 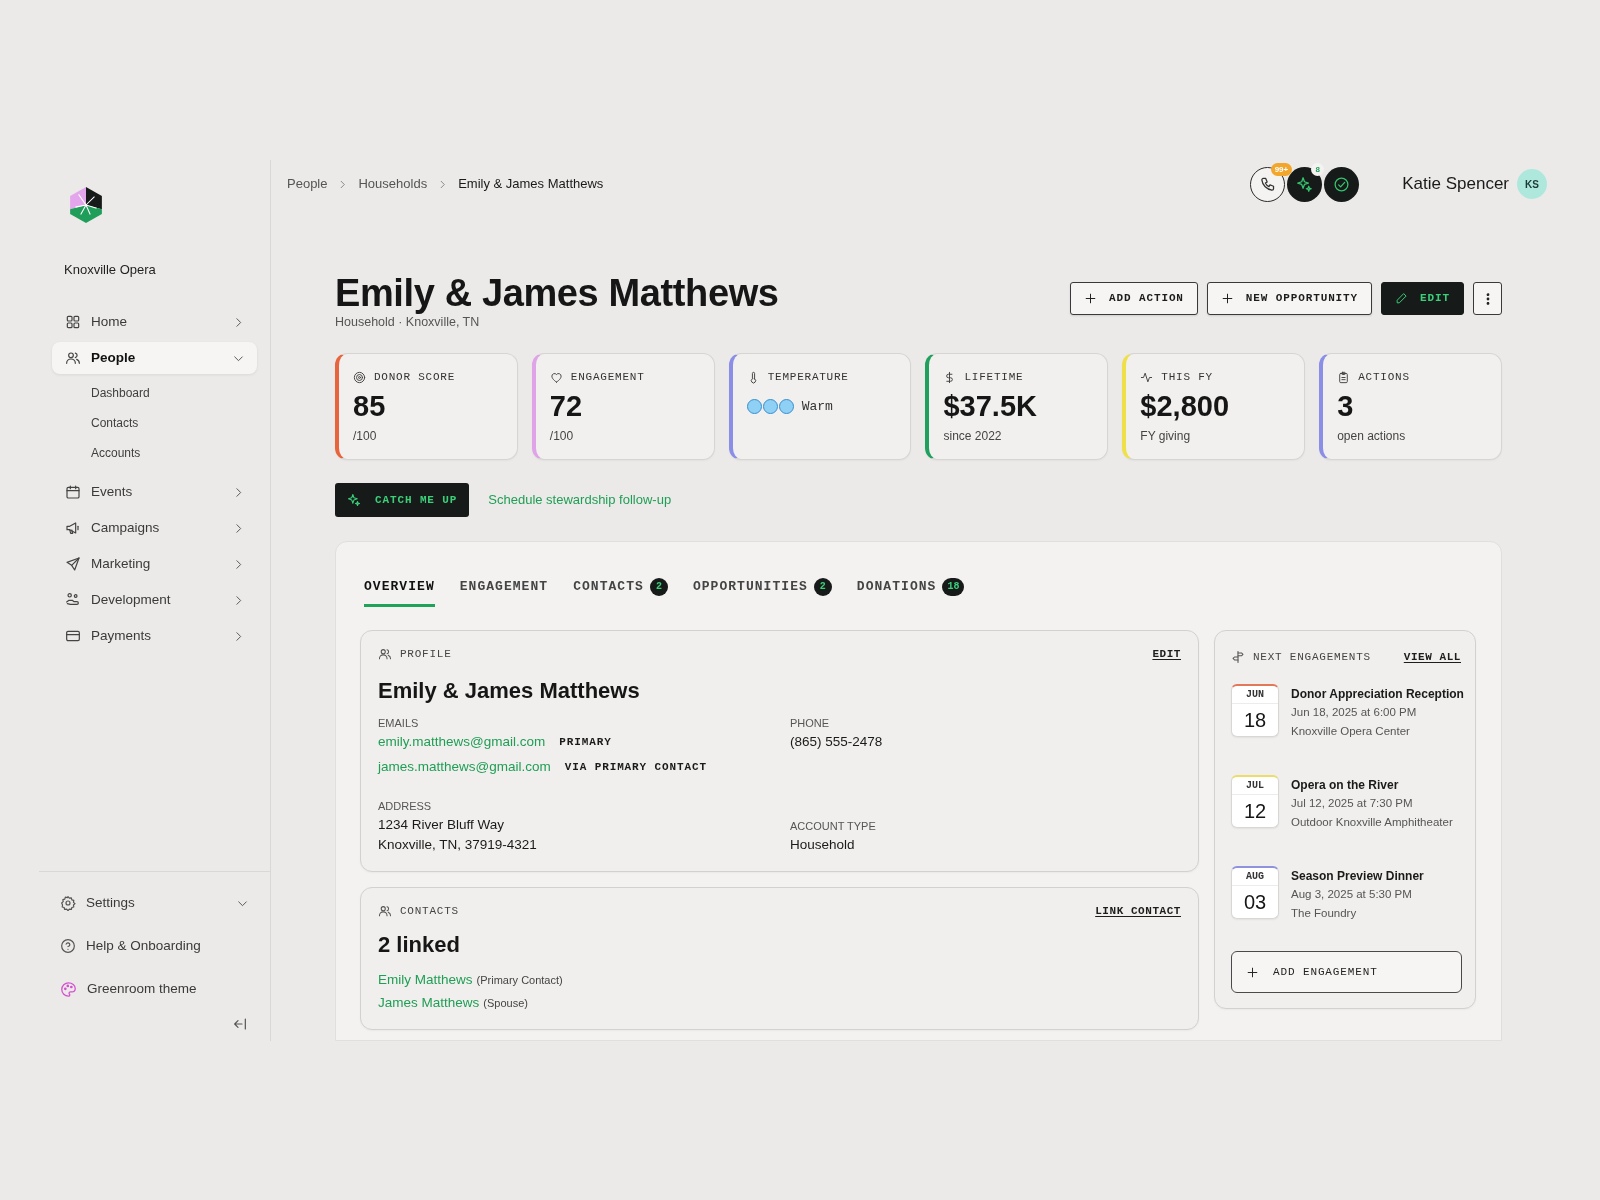 I want to click on field-label: EMAILS, so click(x=399, y=723).